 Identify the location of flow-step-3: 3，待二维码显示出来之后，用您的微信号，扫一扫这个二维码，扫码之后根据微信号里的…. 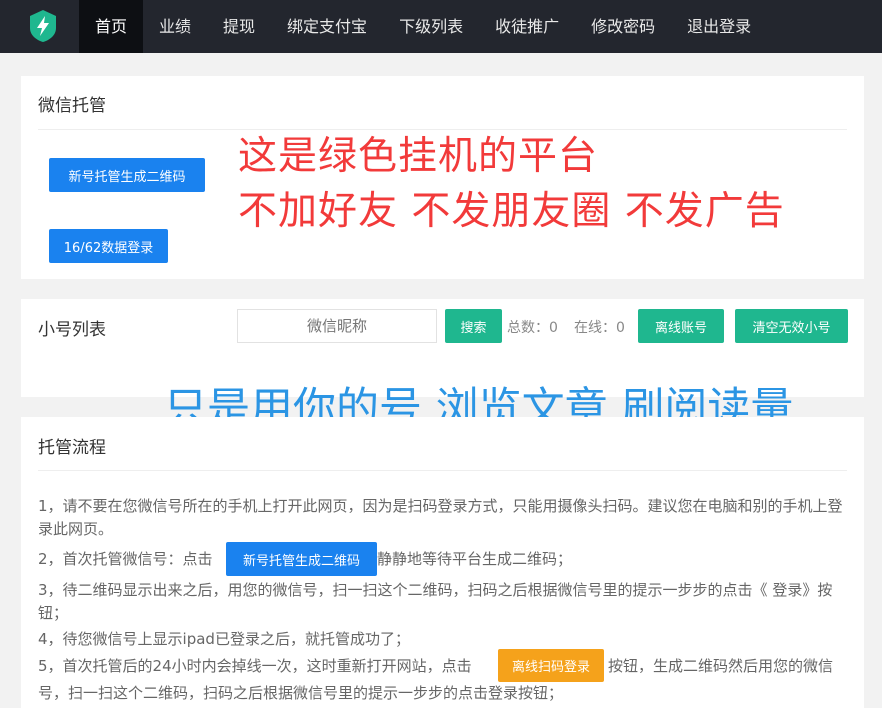
(435, 601).